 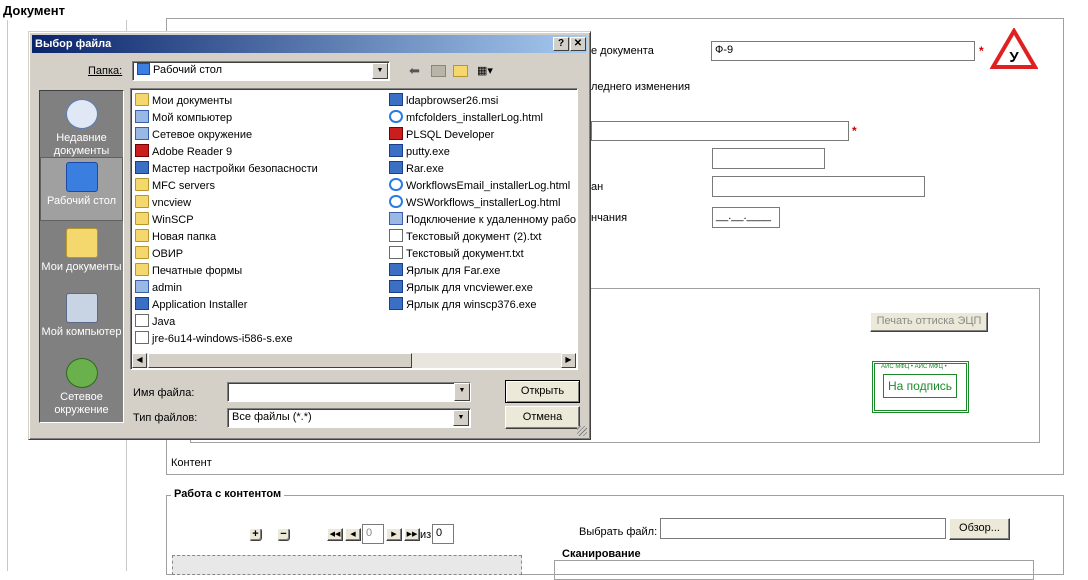 I want to click on file-item: Мой компьютер, so click(x=183, y=118).